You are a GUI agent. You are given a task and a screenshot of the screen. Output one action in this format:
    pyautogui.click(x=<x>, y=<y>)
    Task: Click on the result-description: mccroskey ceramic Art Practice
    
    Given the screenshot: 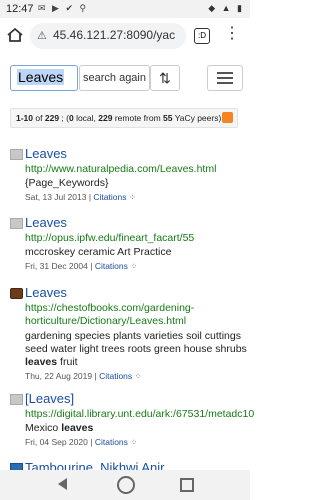 What is the action you would take?
    pyautogui.click(x=98, y=252)
    